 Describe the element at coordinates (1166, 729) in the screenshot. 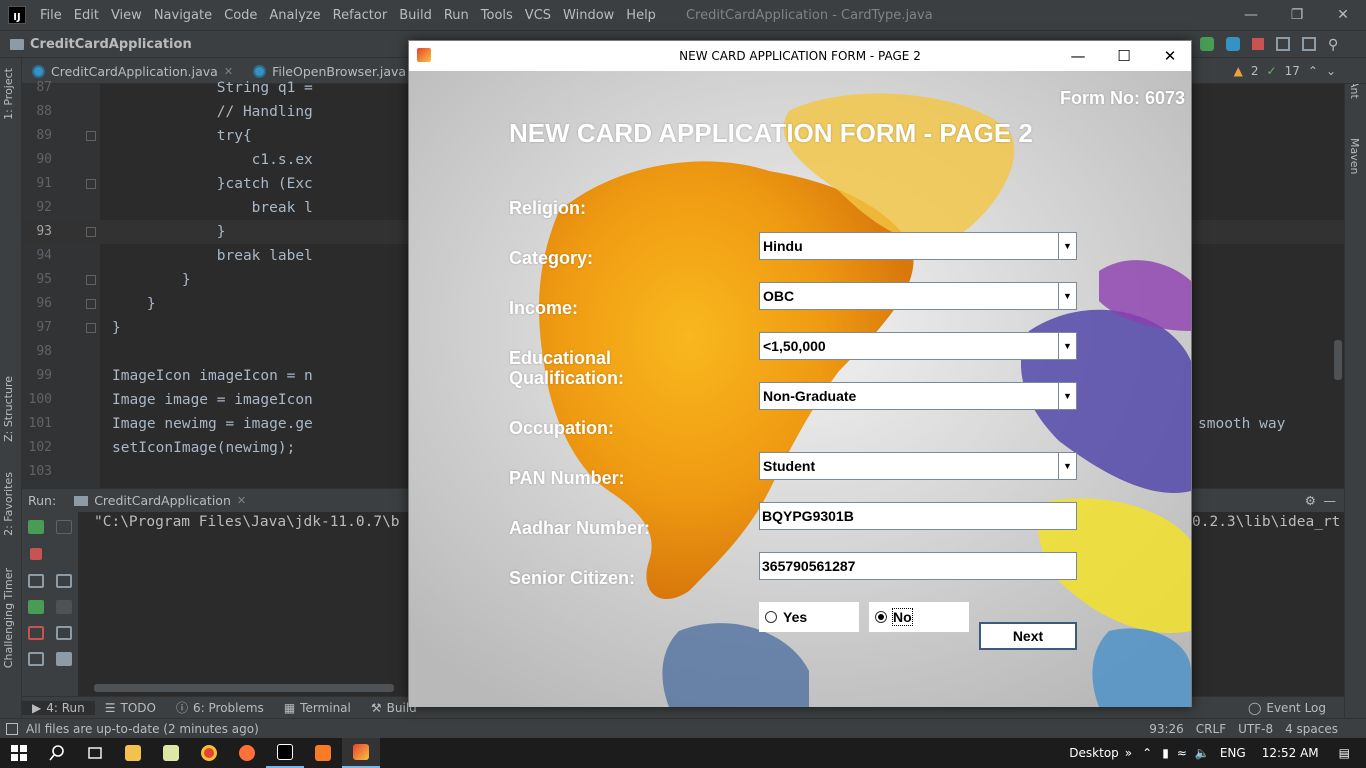

I see `caret-position: 93:26` at that location.